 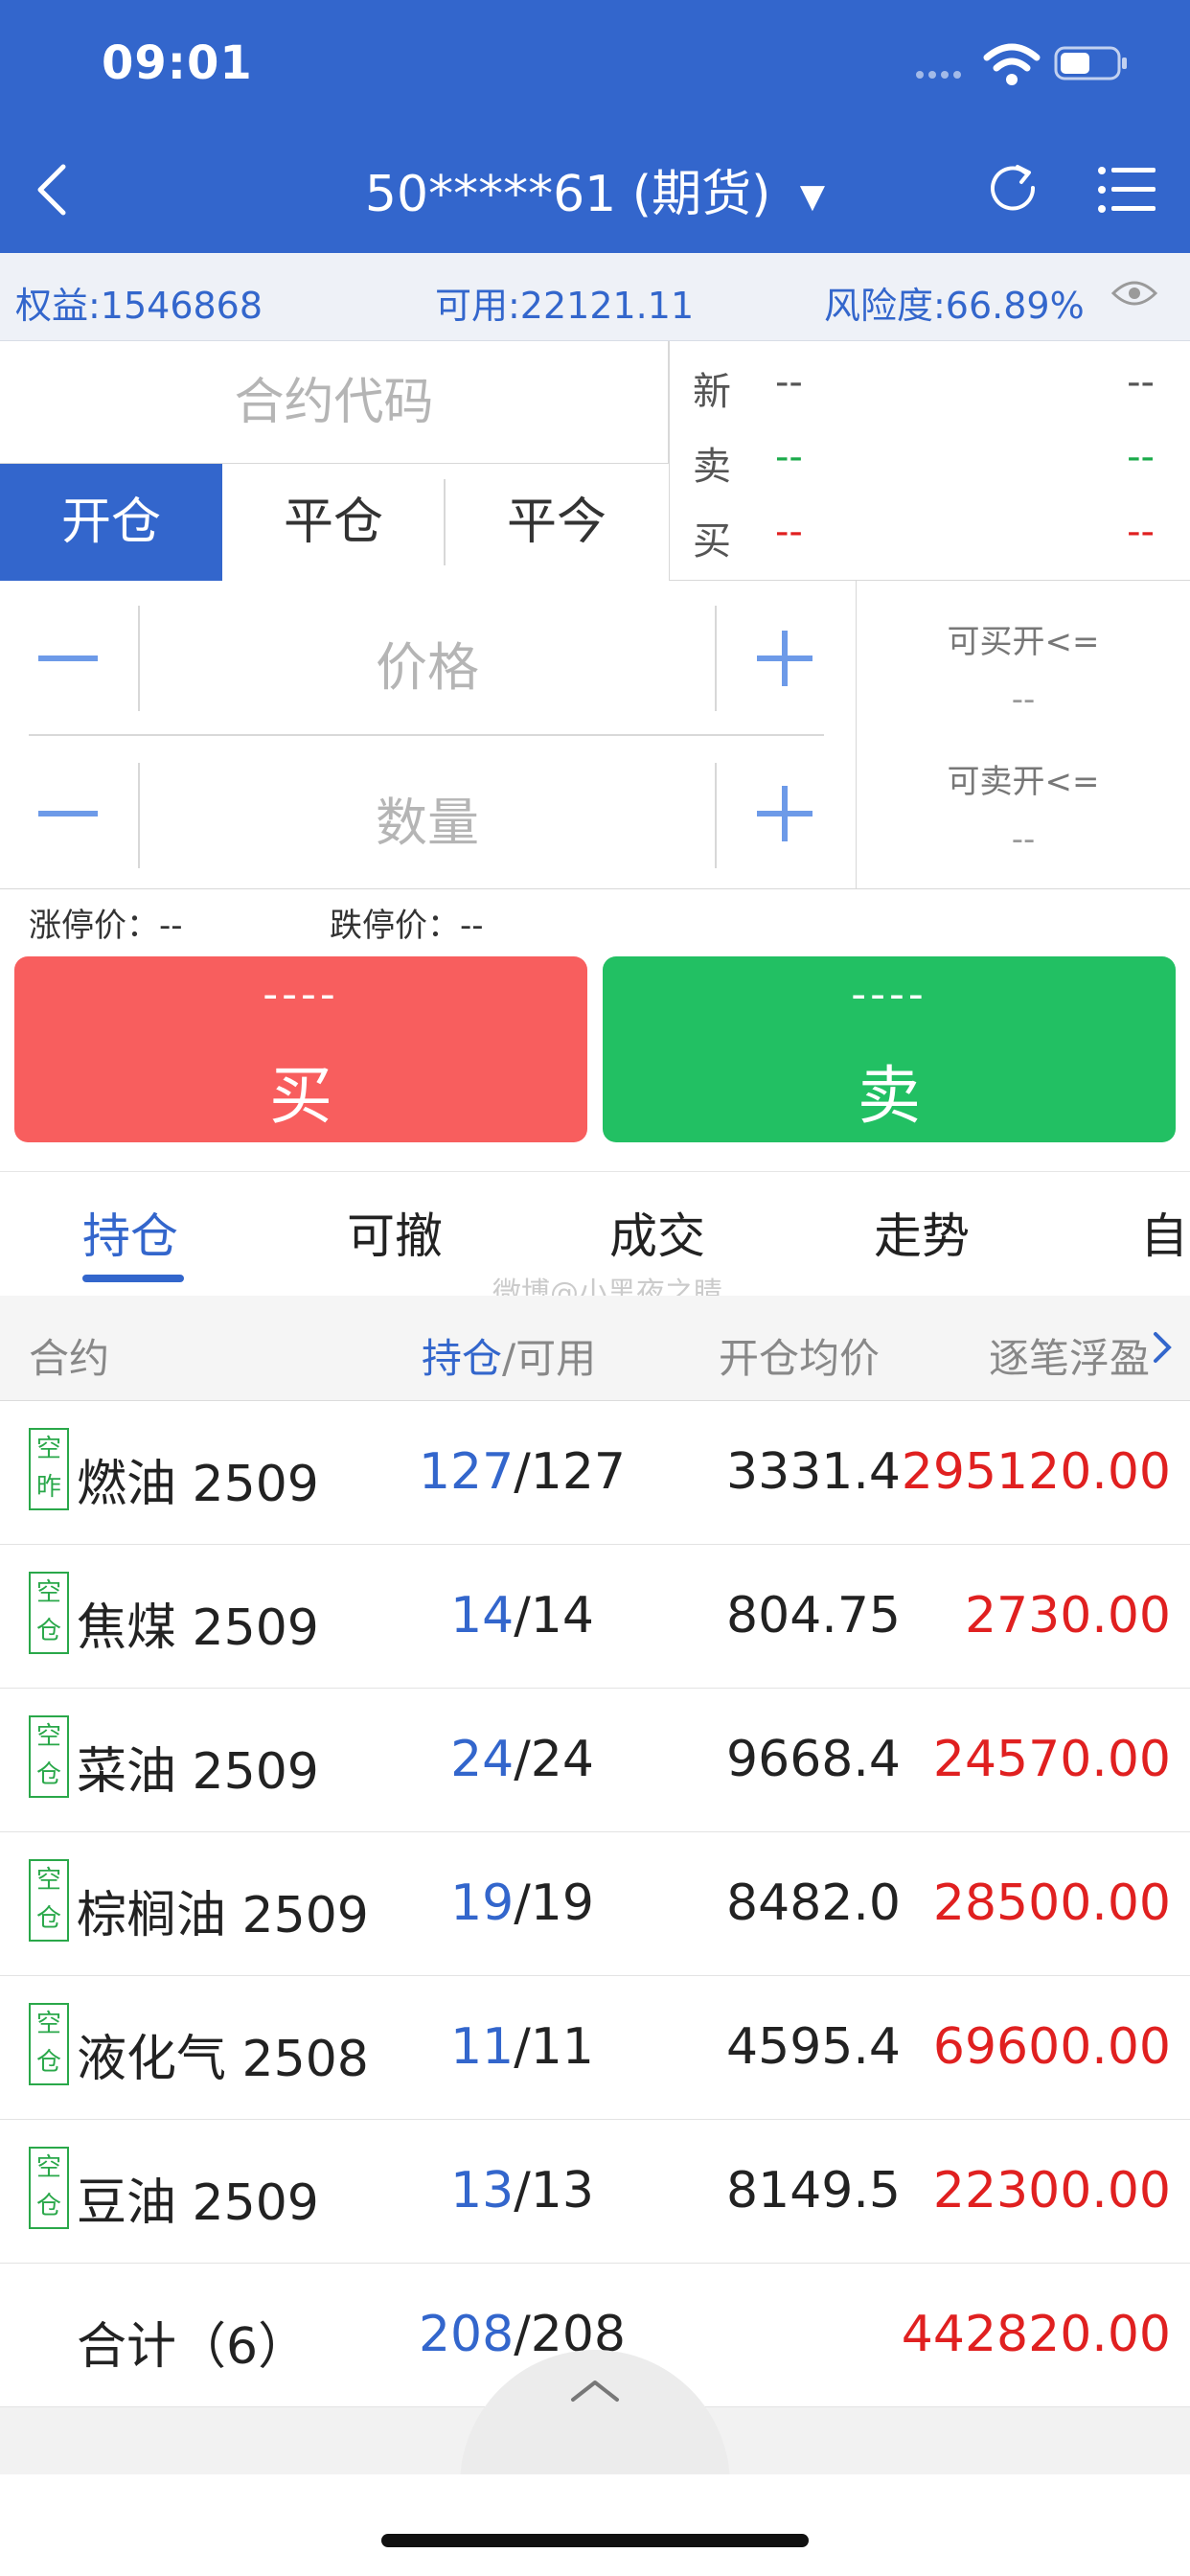 What do you see at coordinates (223, 2059) in the screenshot?
I see `contract-name: 液化气 2508` at bounding box center [223, 2059].